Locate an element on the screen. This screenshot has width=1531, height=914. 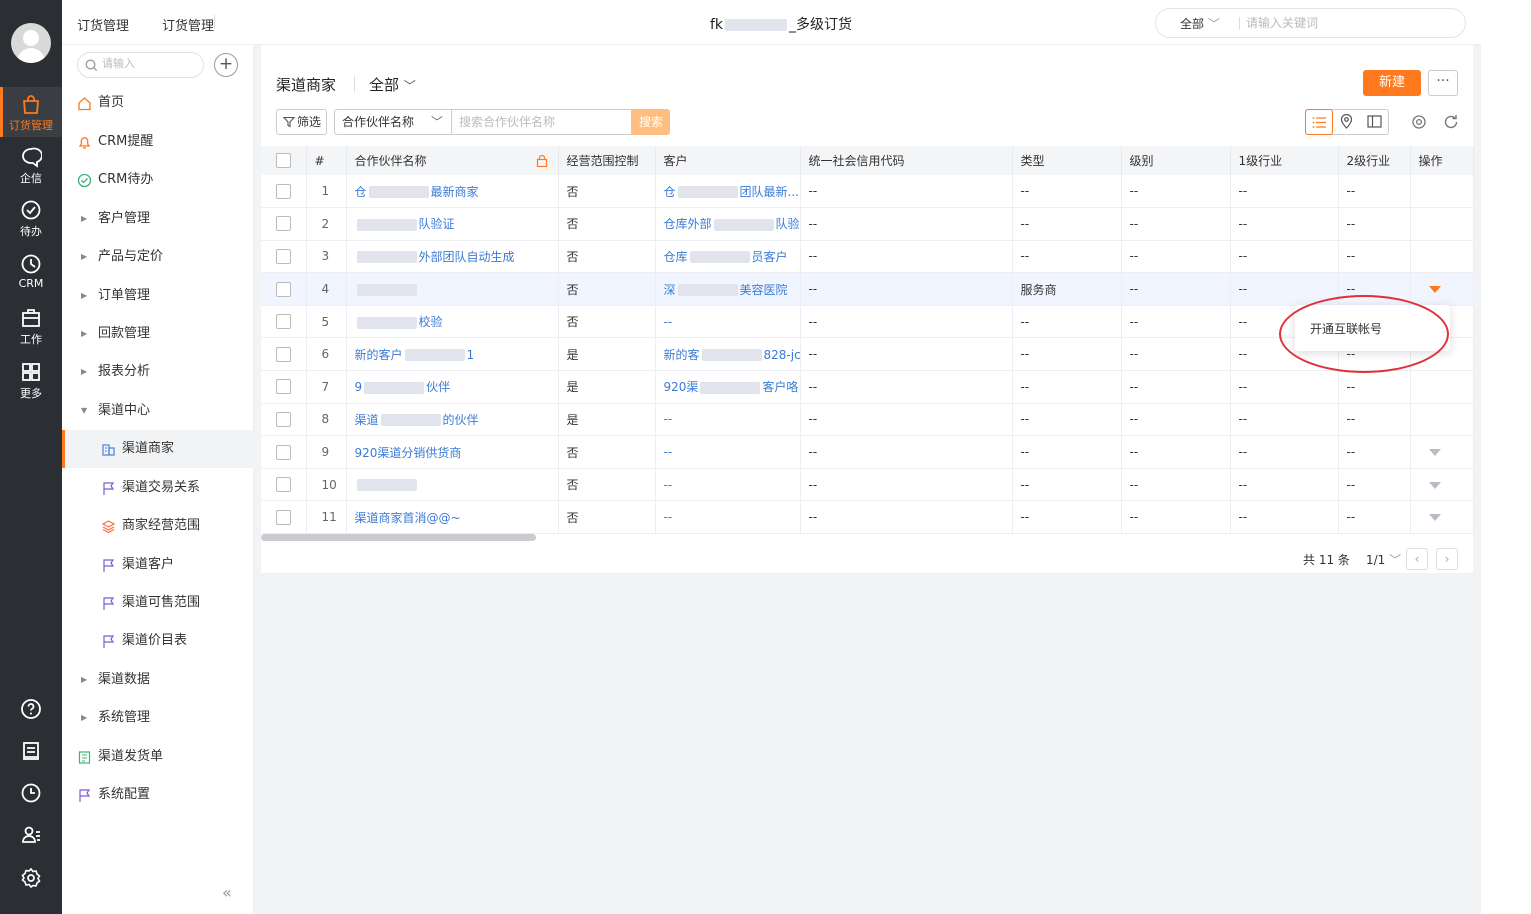
partner-name-link: 新的客户 1 is located at coordinates (452, 354).